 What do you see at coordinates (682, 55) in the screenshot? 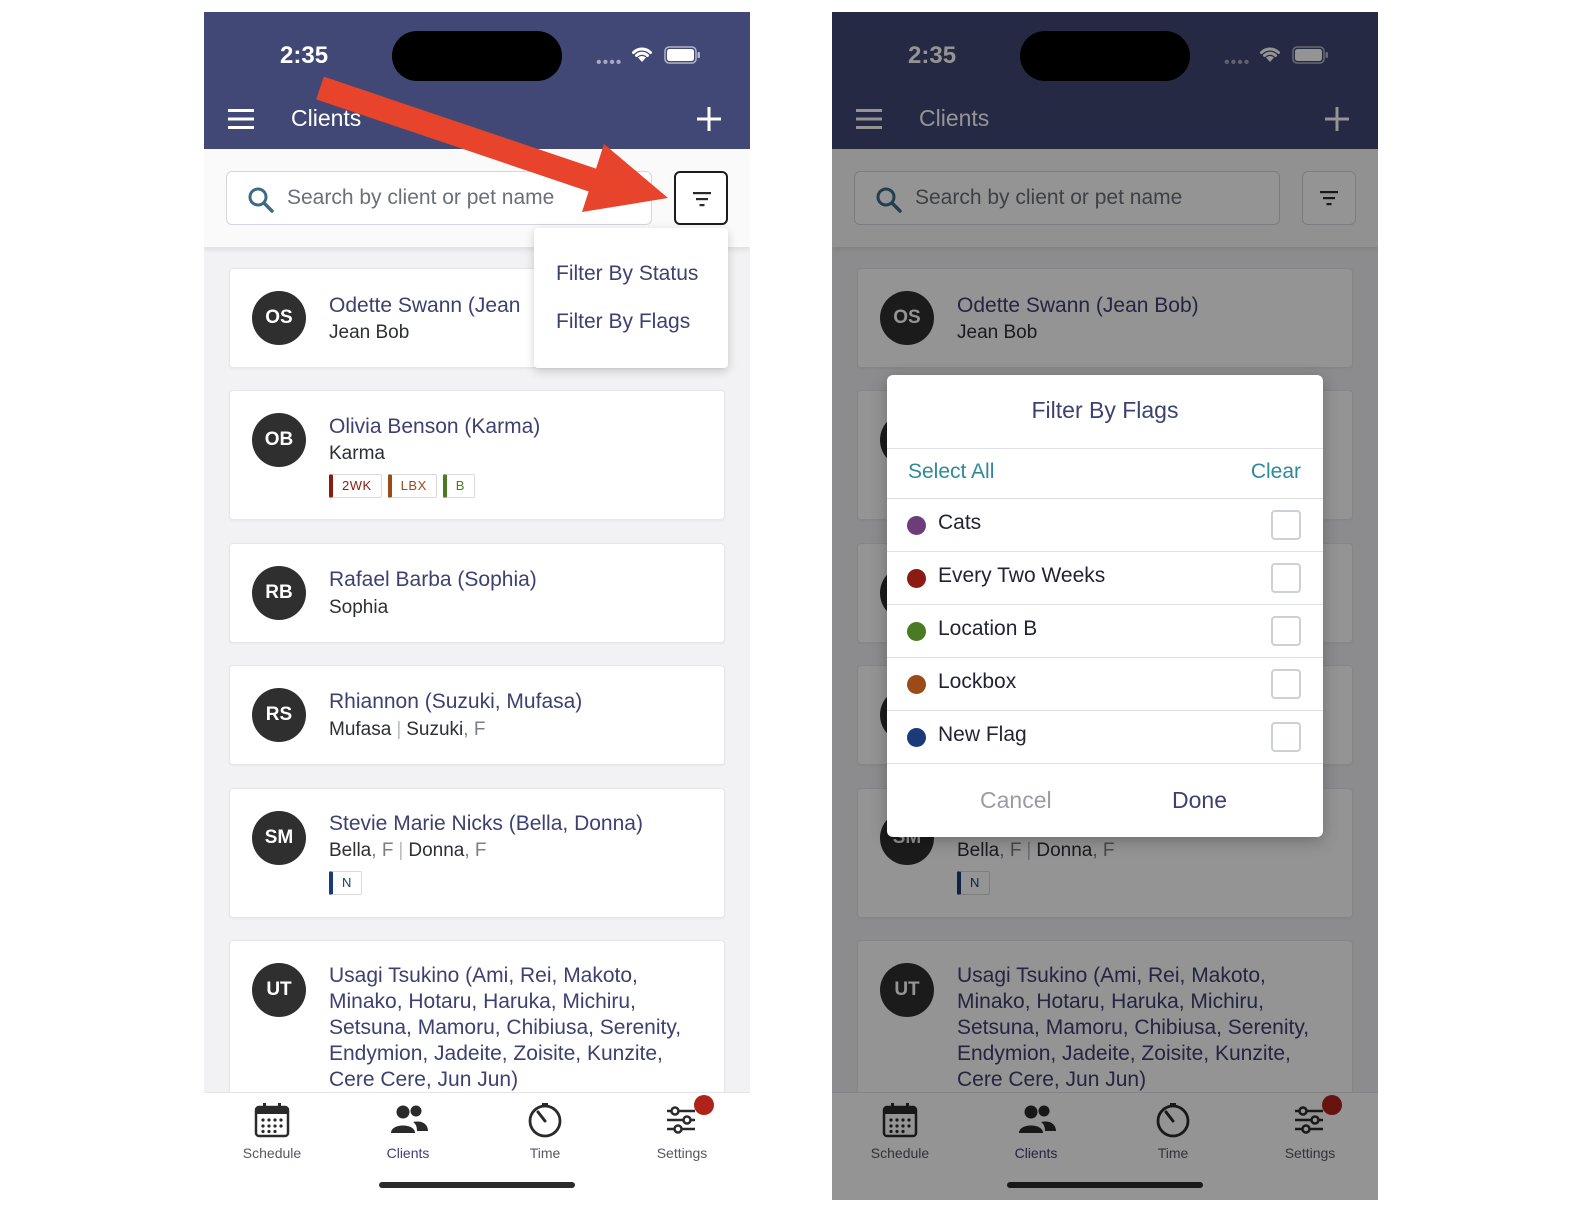
I see `battery-icon` at bounding box center [682, 55].